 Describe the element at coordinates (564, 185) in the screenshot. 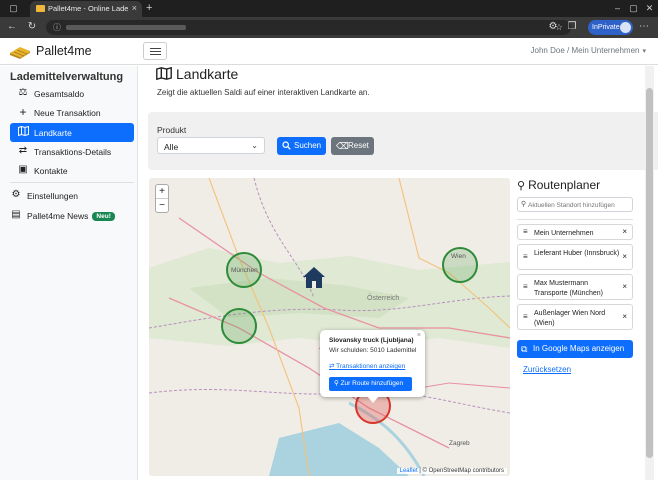

I see `route-planner-title-text: Routenplaner` at that location.